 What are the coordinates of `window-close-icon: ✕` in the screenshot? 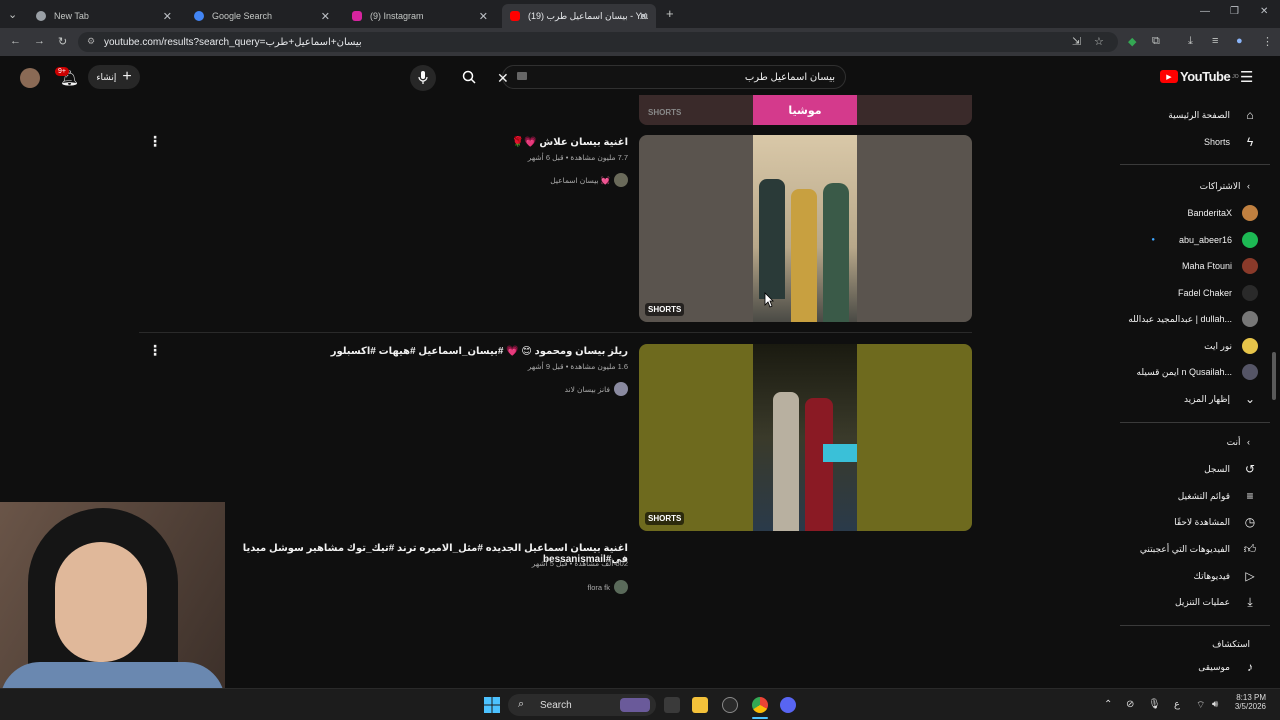 It's located at (1264, 11).